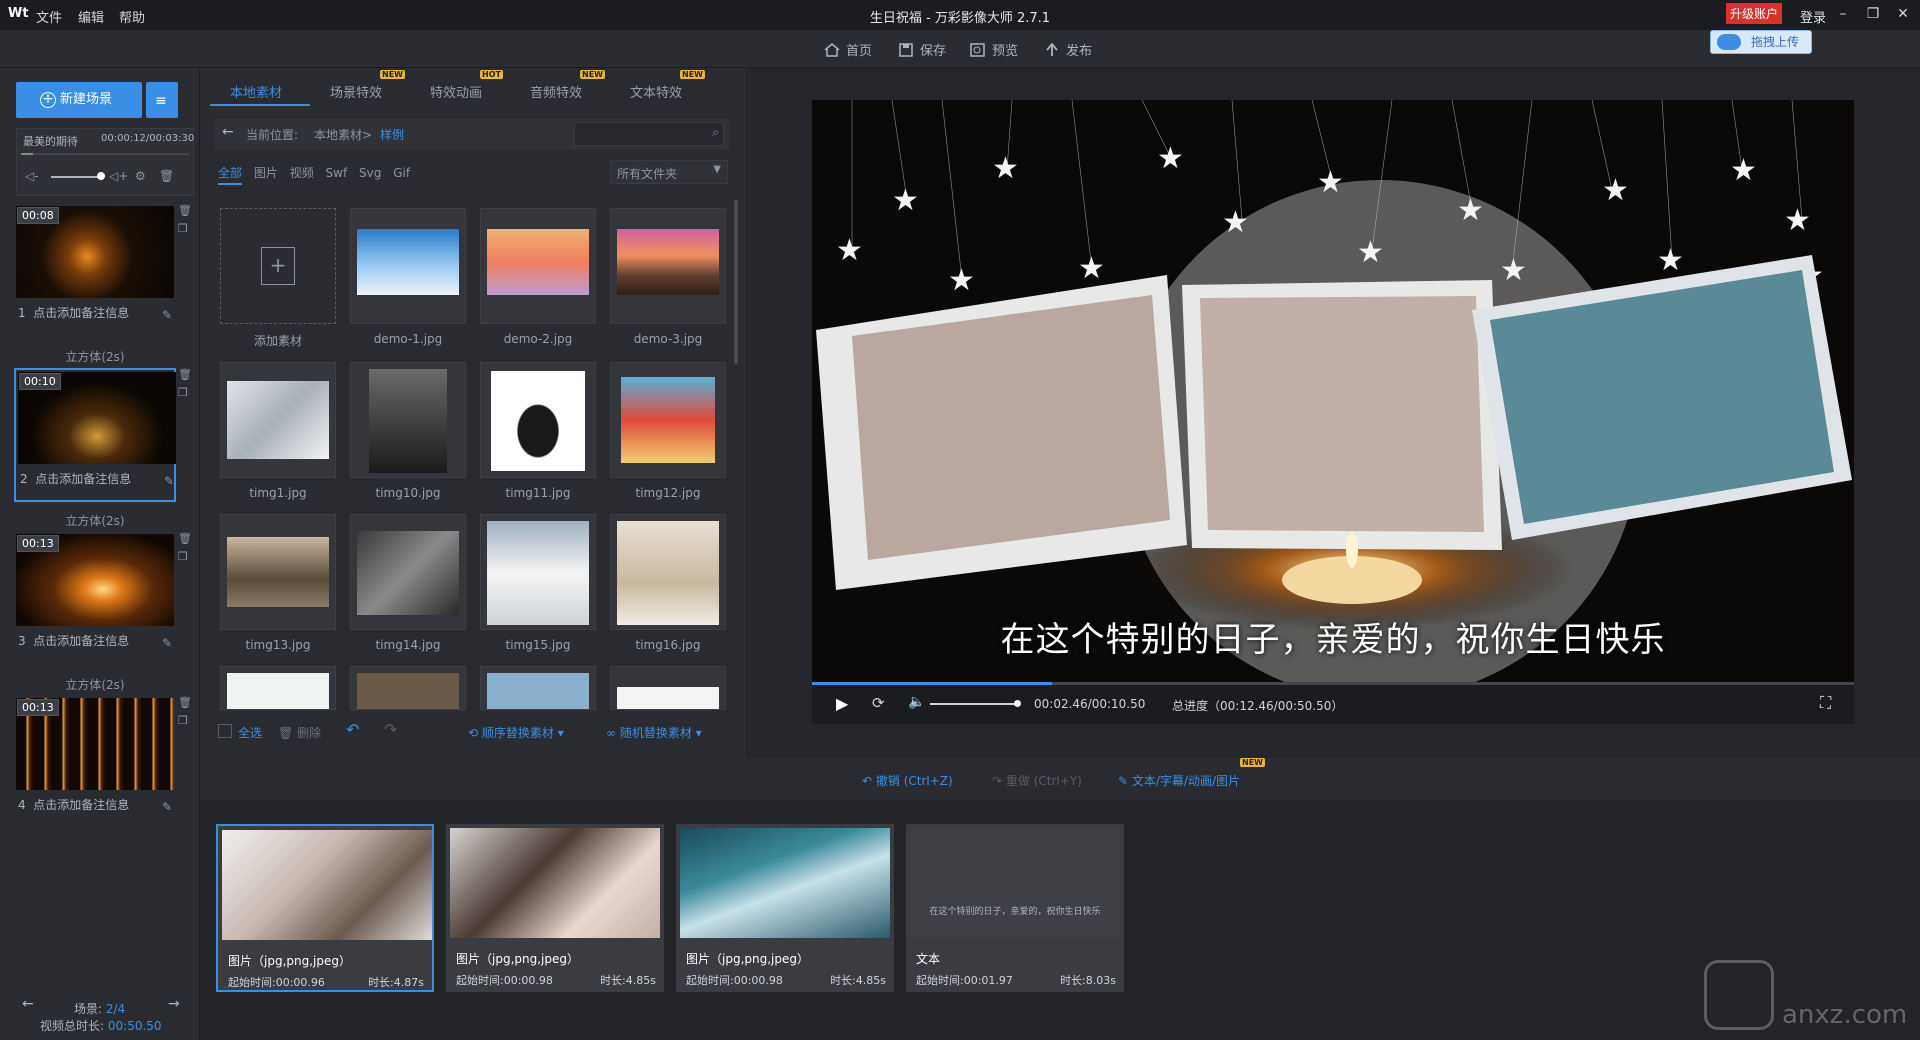 This screenshot has height=1040, width=1920. What do you see at coordinates (538, 277) in the screenshot?
I see `material-item: demo-2.jpg` at bounding box center [538, 277].